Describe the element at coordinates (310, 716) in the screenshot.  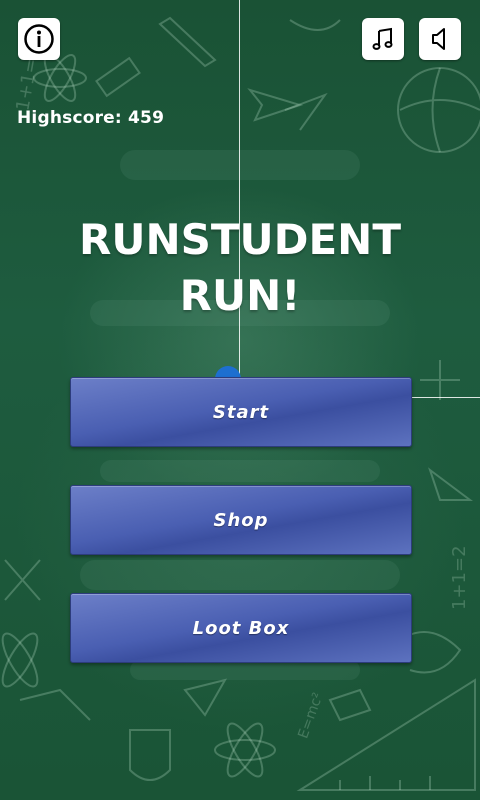
I see `svg-text: E=mc²` at that location.